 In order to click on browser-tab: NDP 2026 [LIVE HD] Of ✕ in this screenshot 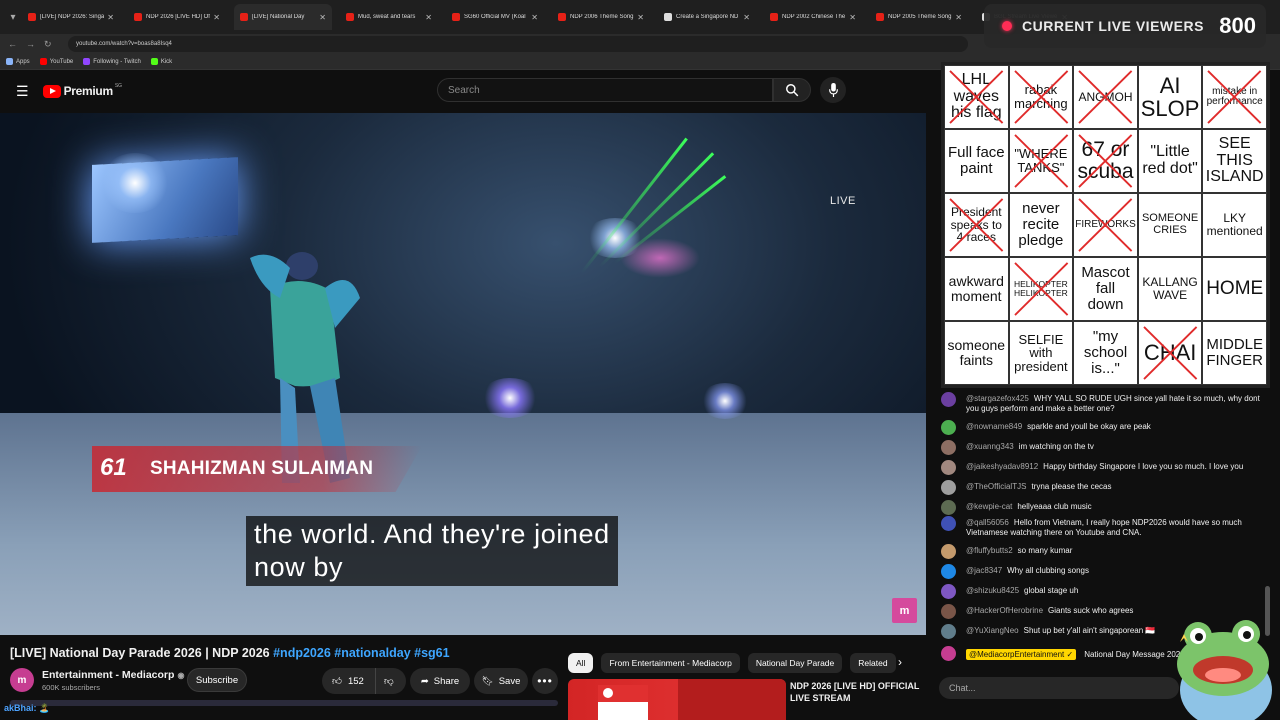, I will do `click(177, 17)`.